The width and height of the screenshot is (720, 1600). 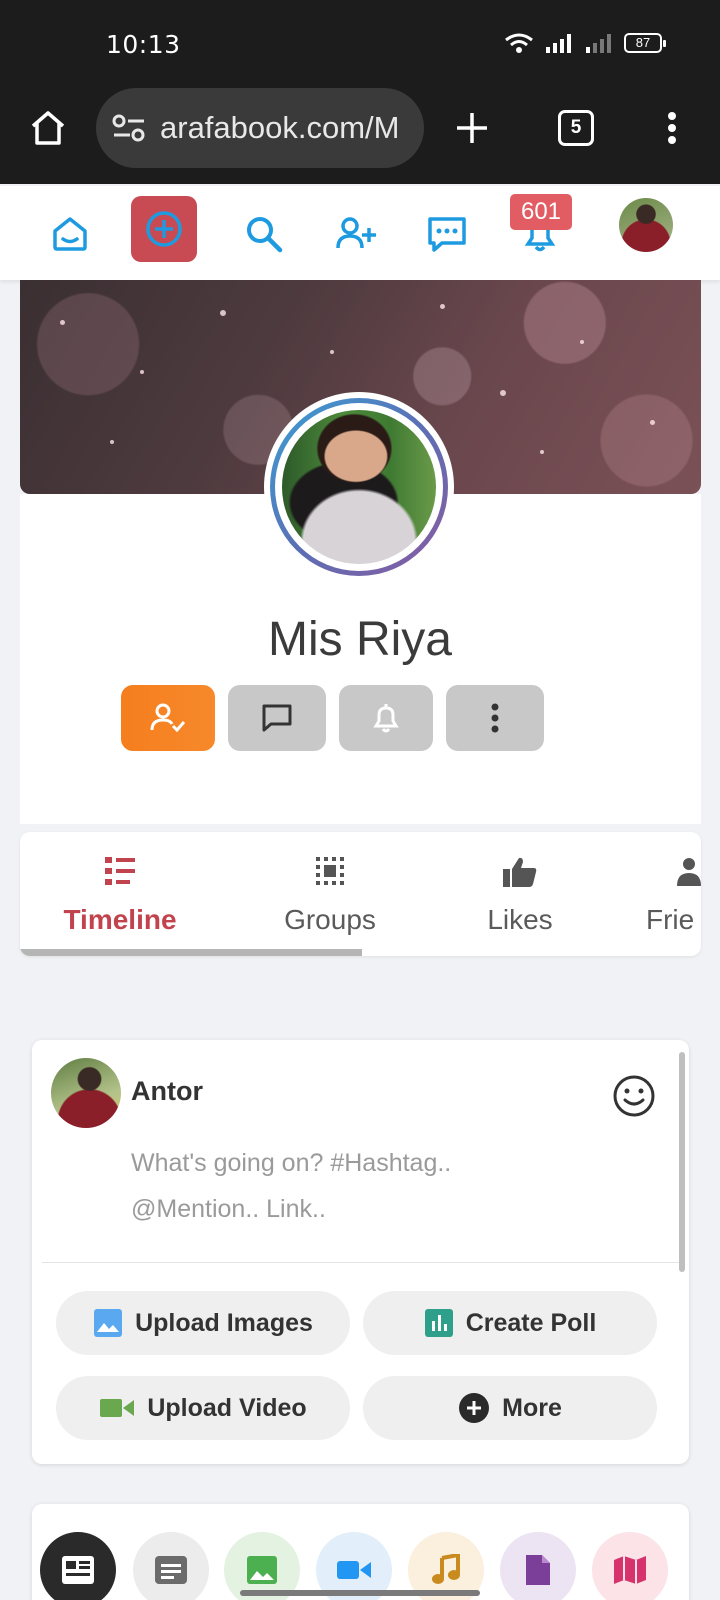 What do you see at coordinates (120, 919) in the screenshot?
I see `tab-label: Timeline` at bounding box center [120, 919].